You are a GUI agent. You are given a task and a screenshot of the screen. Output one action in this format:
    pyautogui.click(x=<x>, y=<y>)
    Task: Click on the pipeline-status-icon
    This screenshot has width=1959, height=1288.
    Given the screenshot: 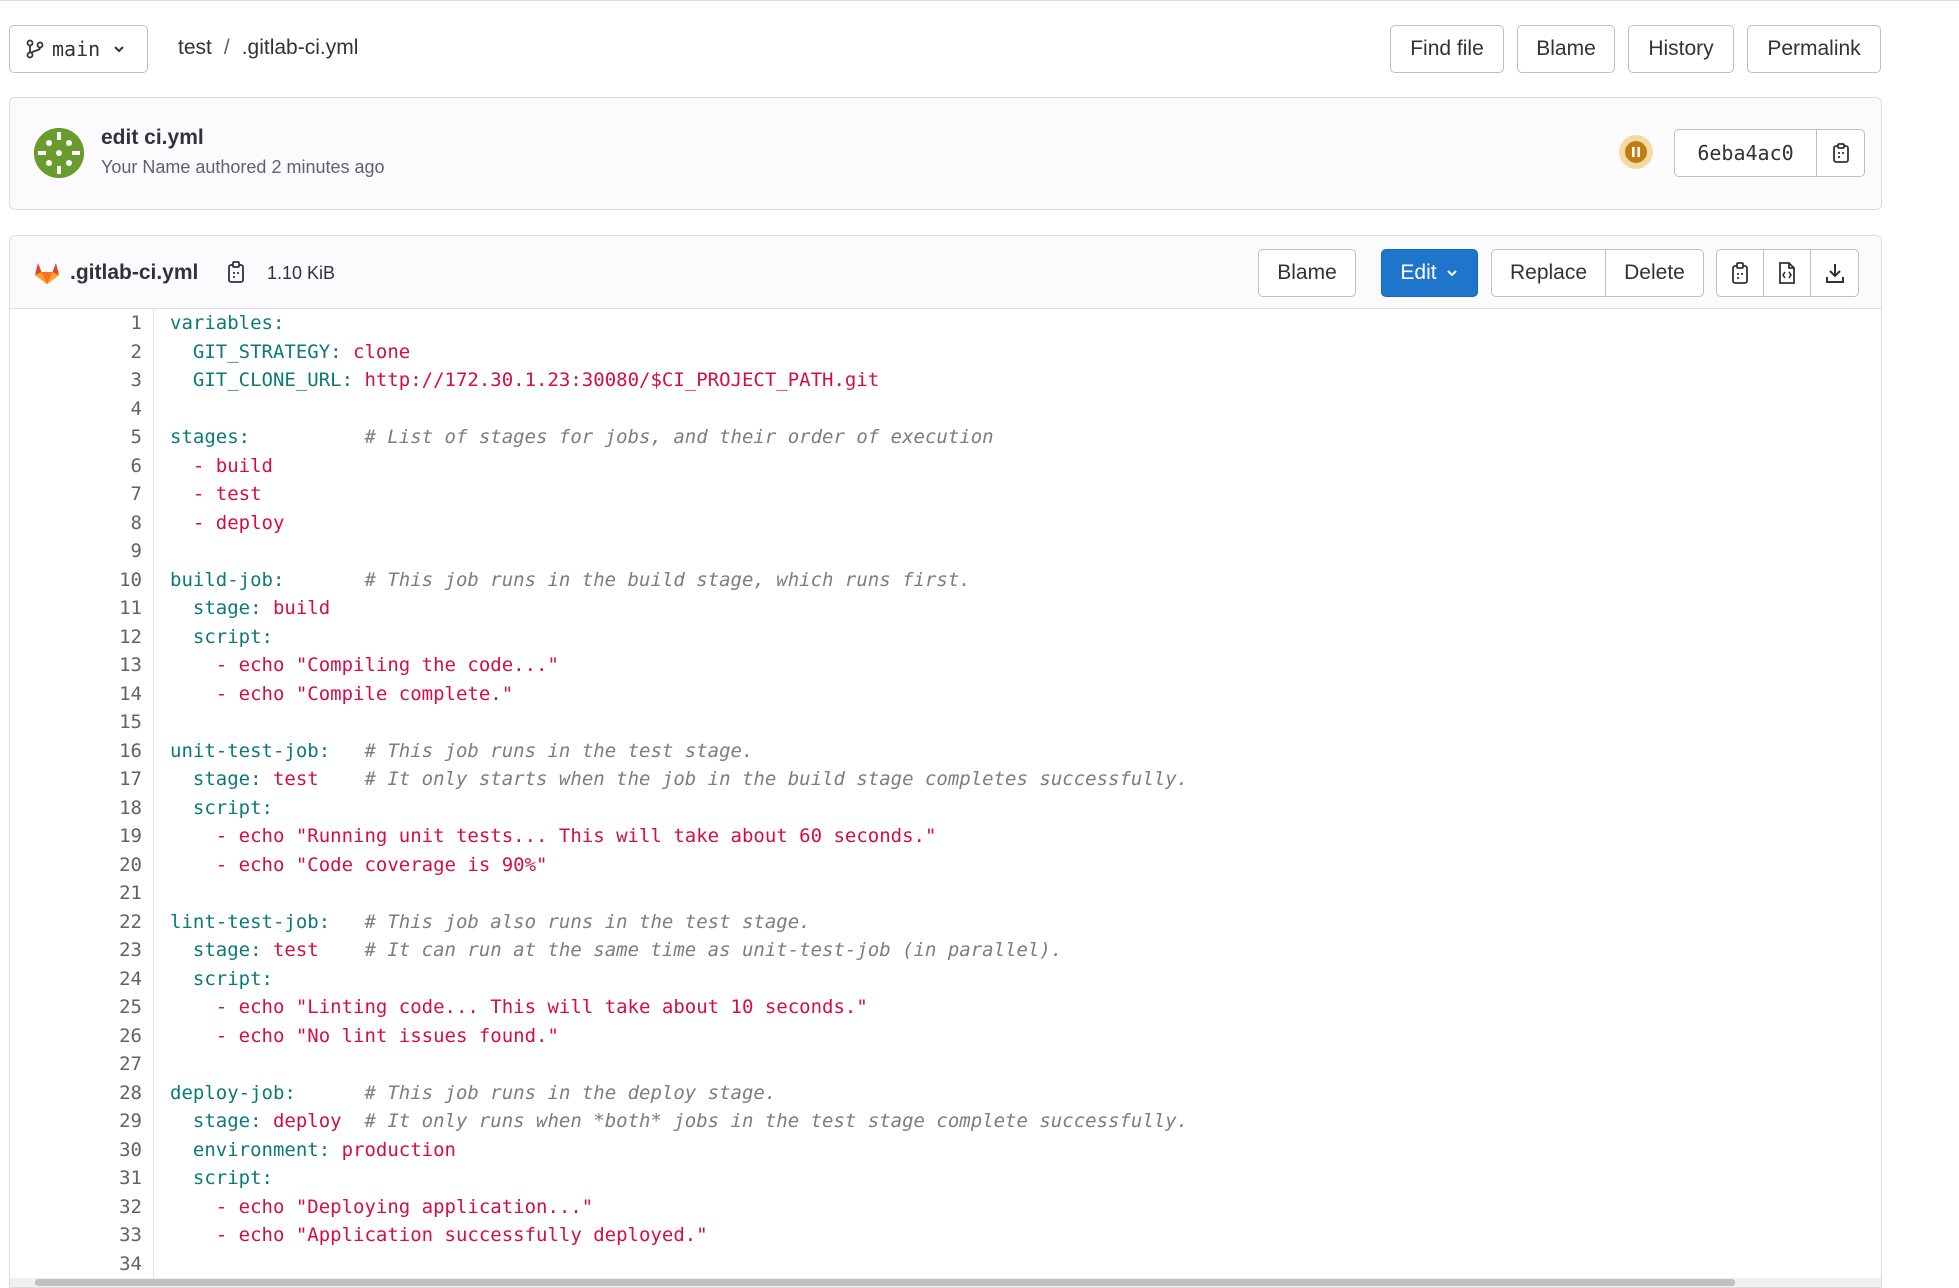 What is the action you would take?
    pyautogui.click(x=1636, y=152)
    